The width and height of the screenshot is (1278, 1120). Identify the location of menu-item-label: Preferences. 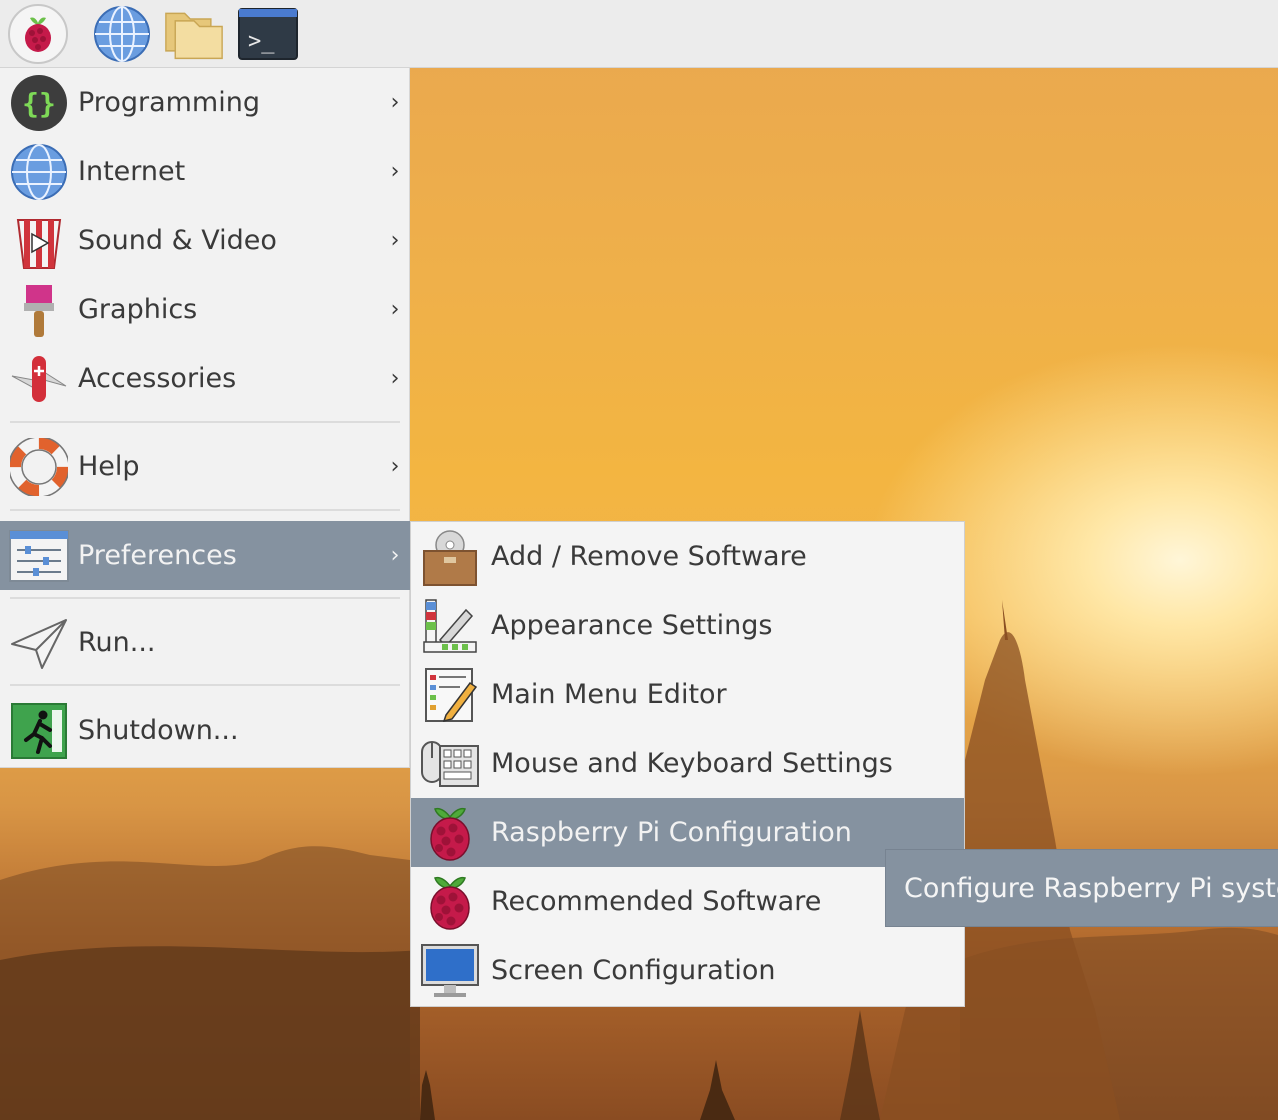
(157, 555).